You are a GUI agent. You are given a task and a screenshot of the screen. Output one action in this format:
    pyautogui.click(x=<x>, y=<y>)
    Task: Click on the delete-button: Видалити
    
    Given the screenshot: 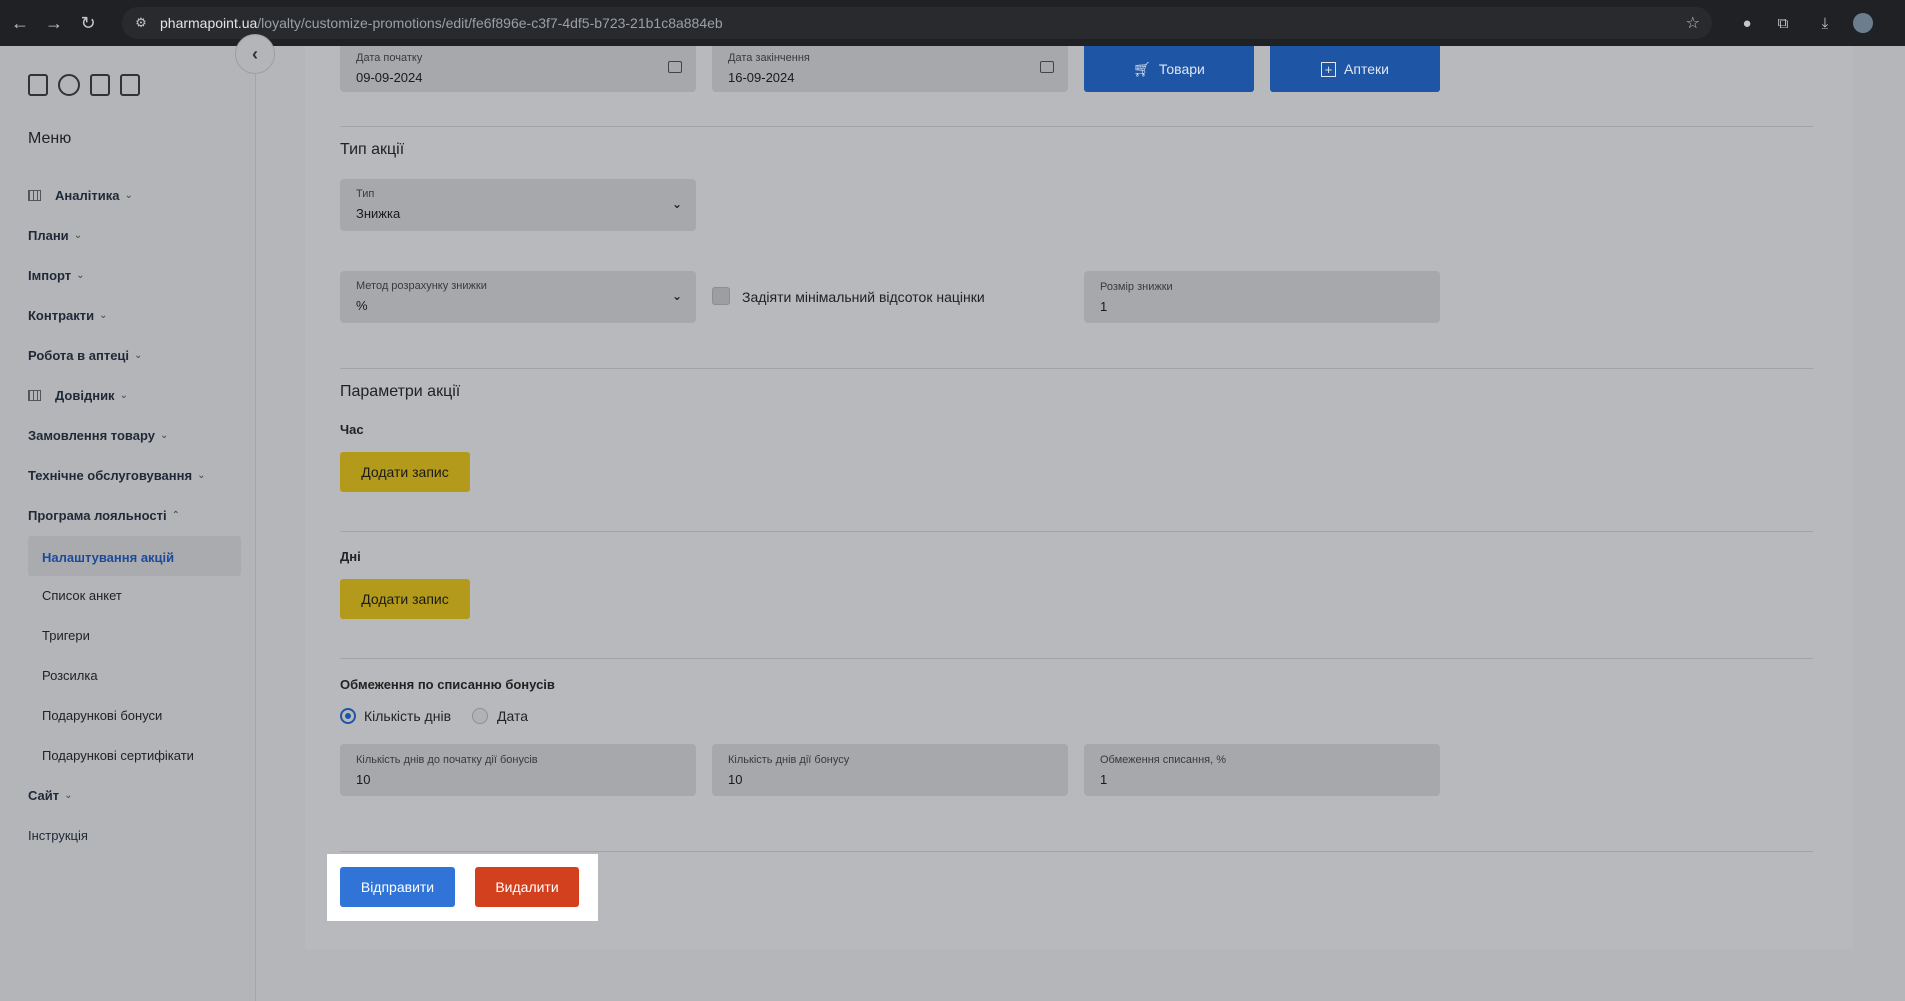 What is the action you would take?
    pyautogui.click(x=527, y=887)
    